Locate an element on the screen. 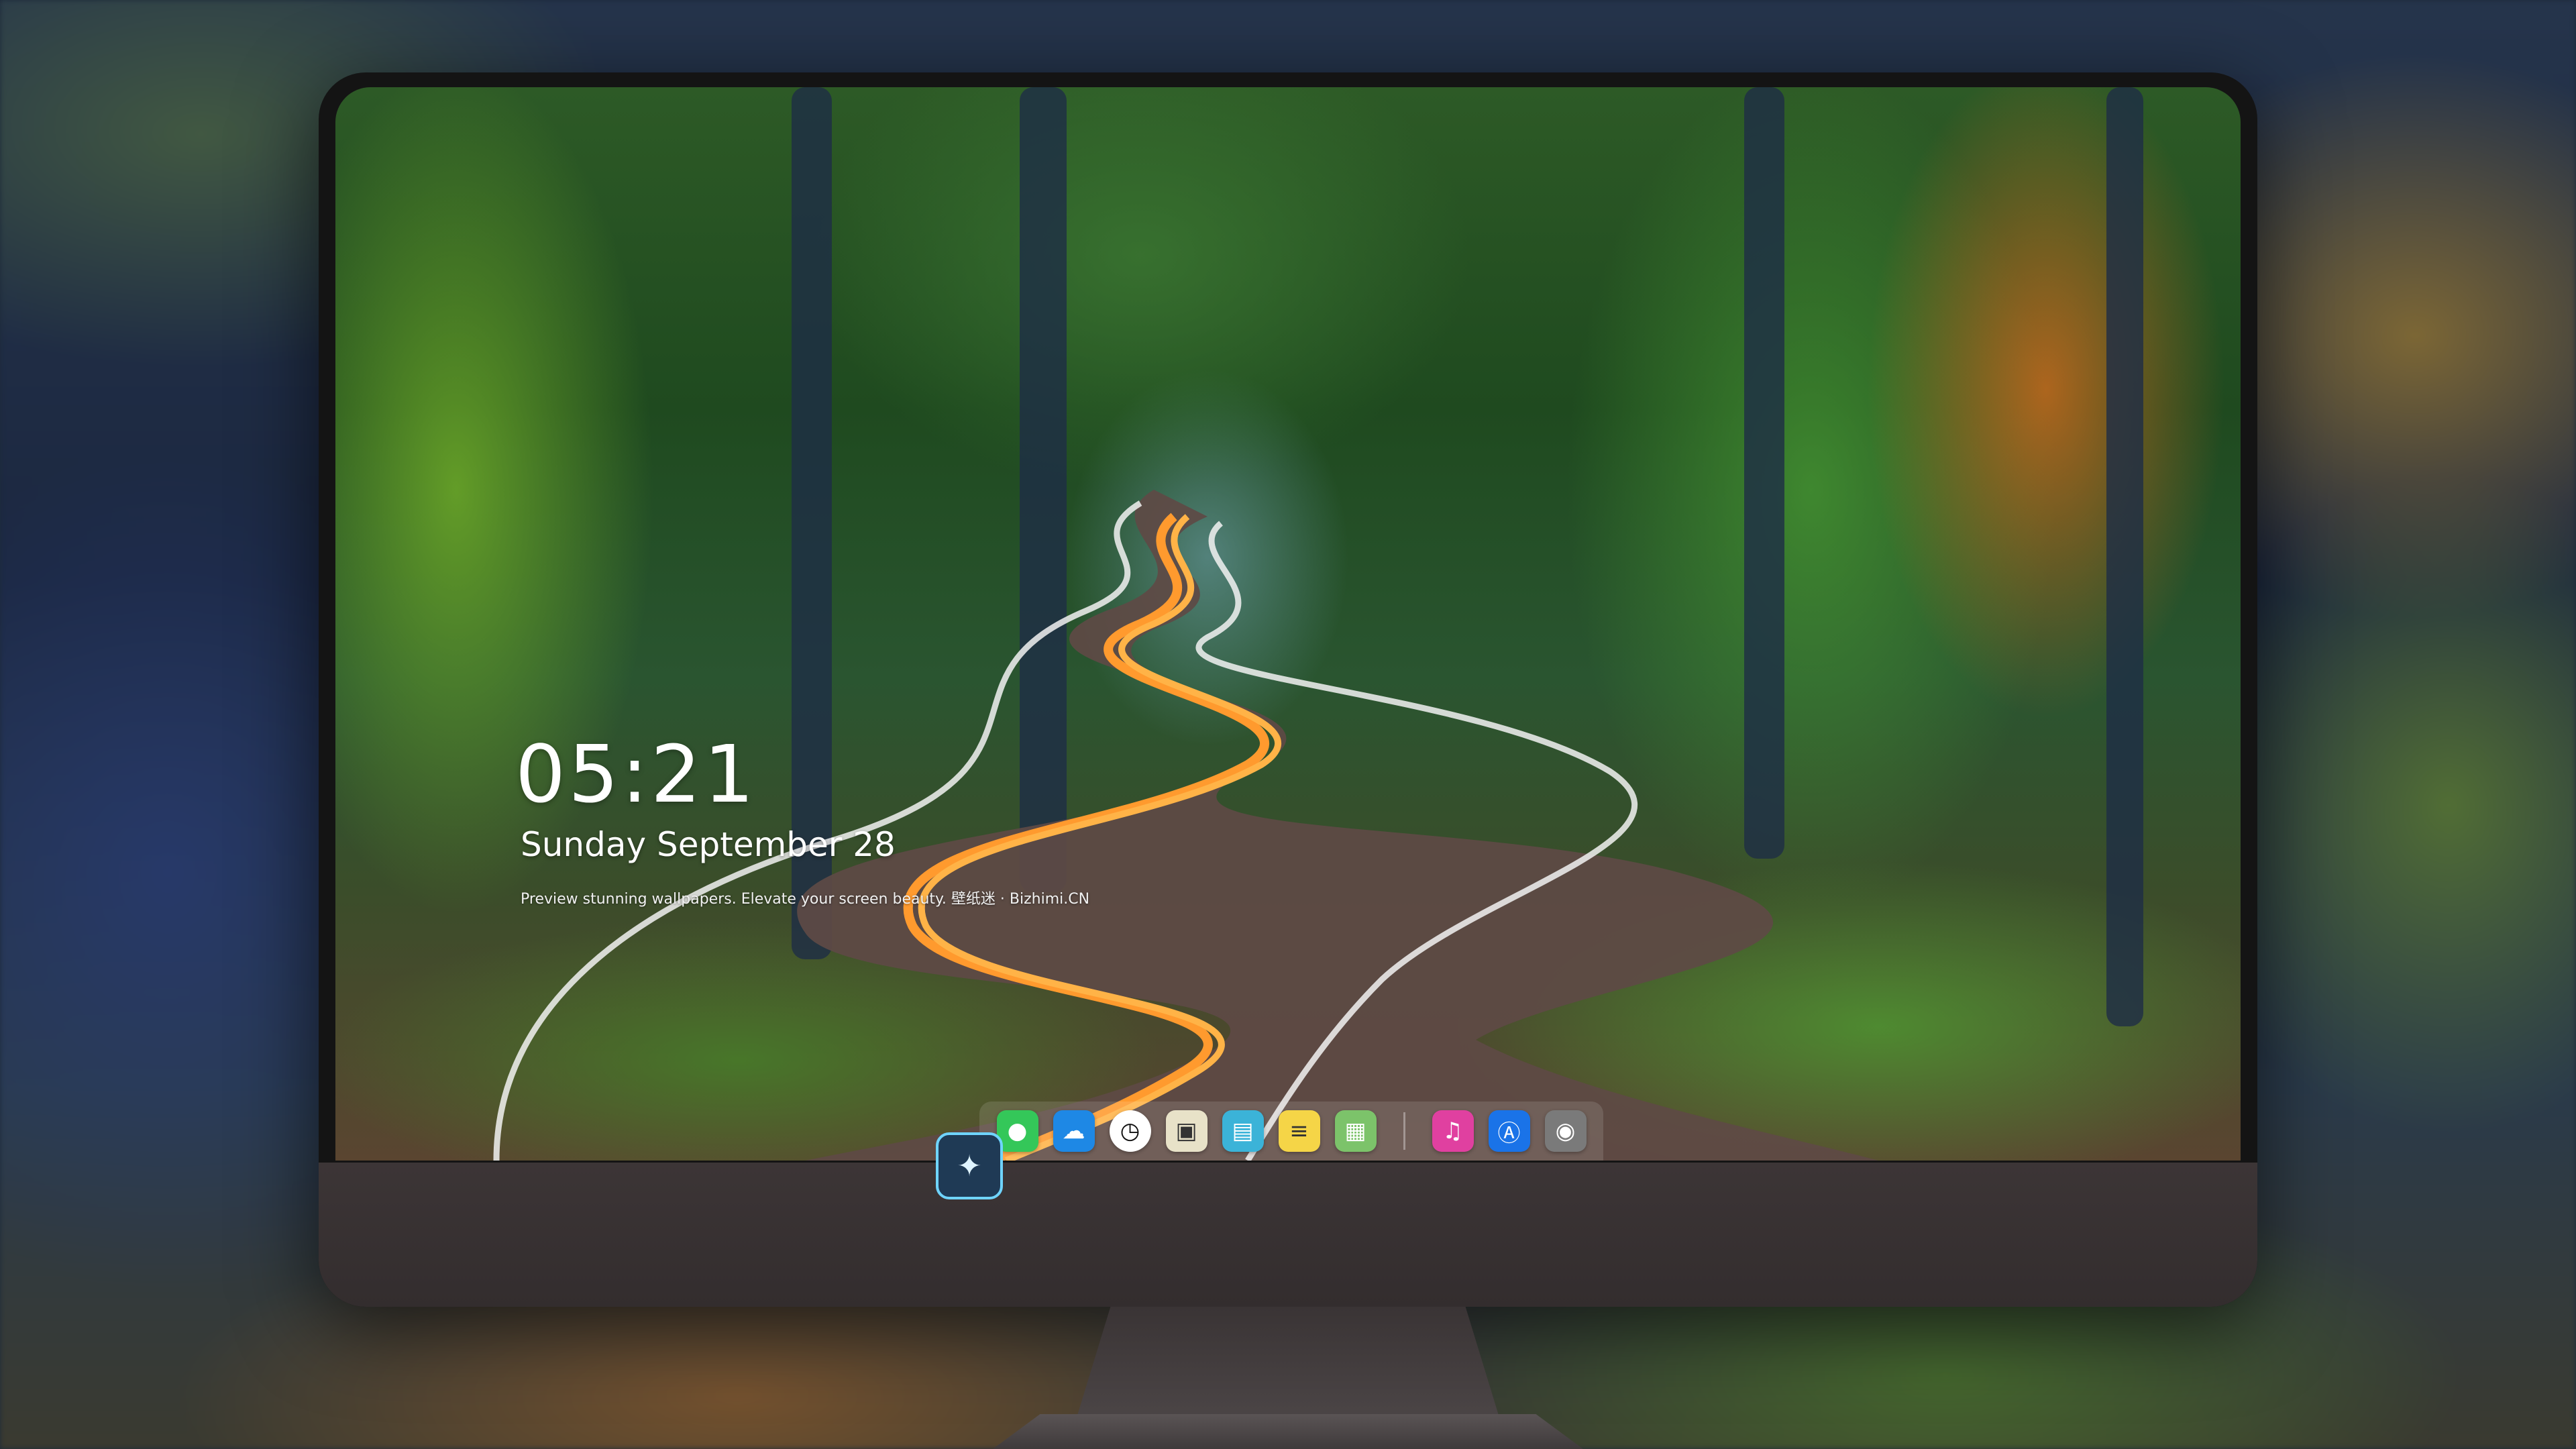 This screenshot has width=2576, height=1449. dock: ● ☁ ◷ ▣ ▤ ≡ ▦ ♫ Ⓐ ◉ is located at coordinates (1291, 1131).